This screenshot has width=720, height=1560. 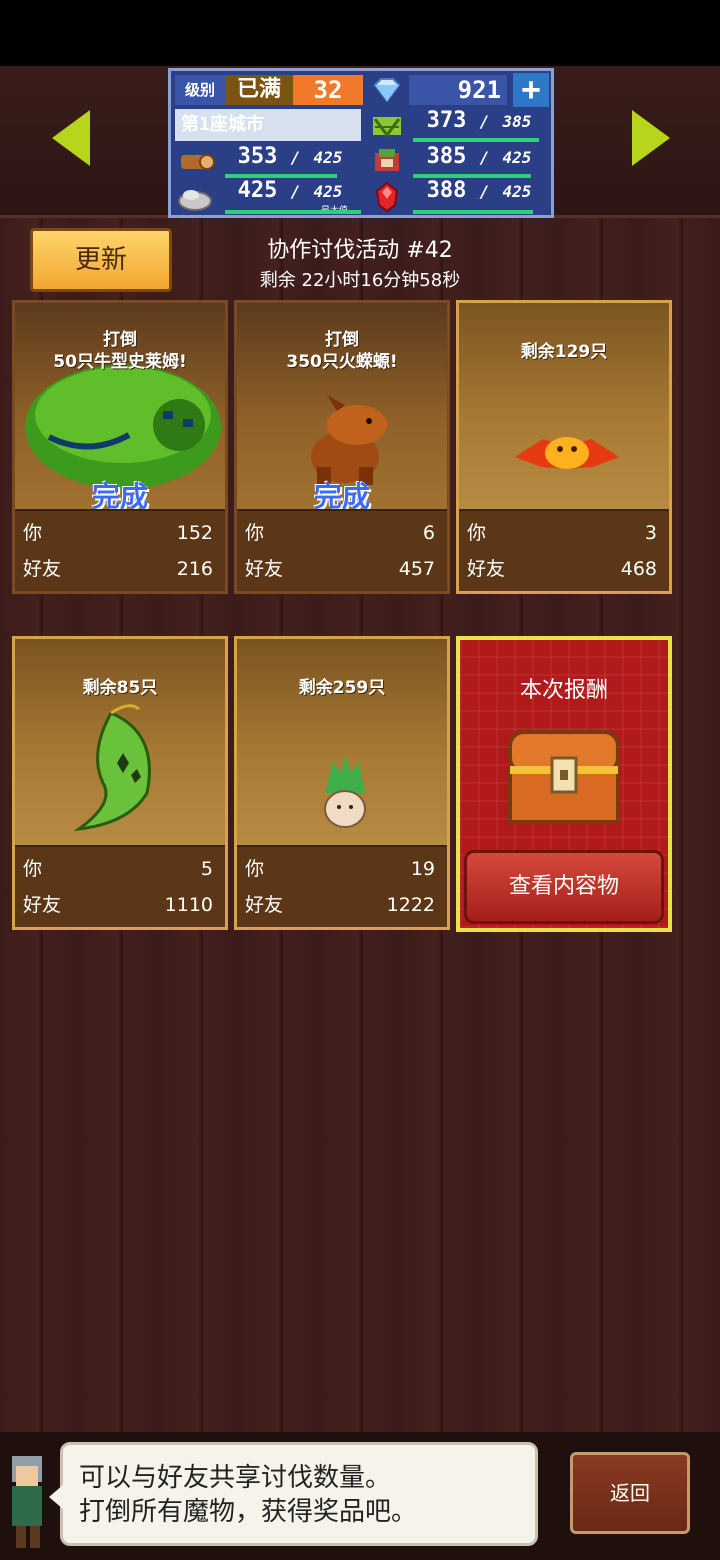 What do you see at coordinates (120, 550) in the screenshot?
I see `card-stats: 你 152 好友 216` at bounding box center [120, 550].